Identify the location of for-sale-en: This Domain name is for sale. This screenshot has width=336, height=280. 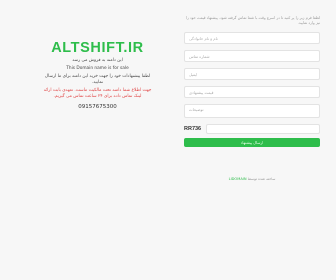
(97, 68).